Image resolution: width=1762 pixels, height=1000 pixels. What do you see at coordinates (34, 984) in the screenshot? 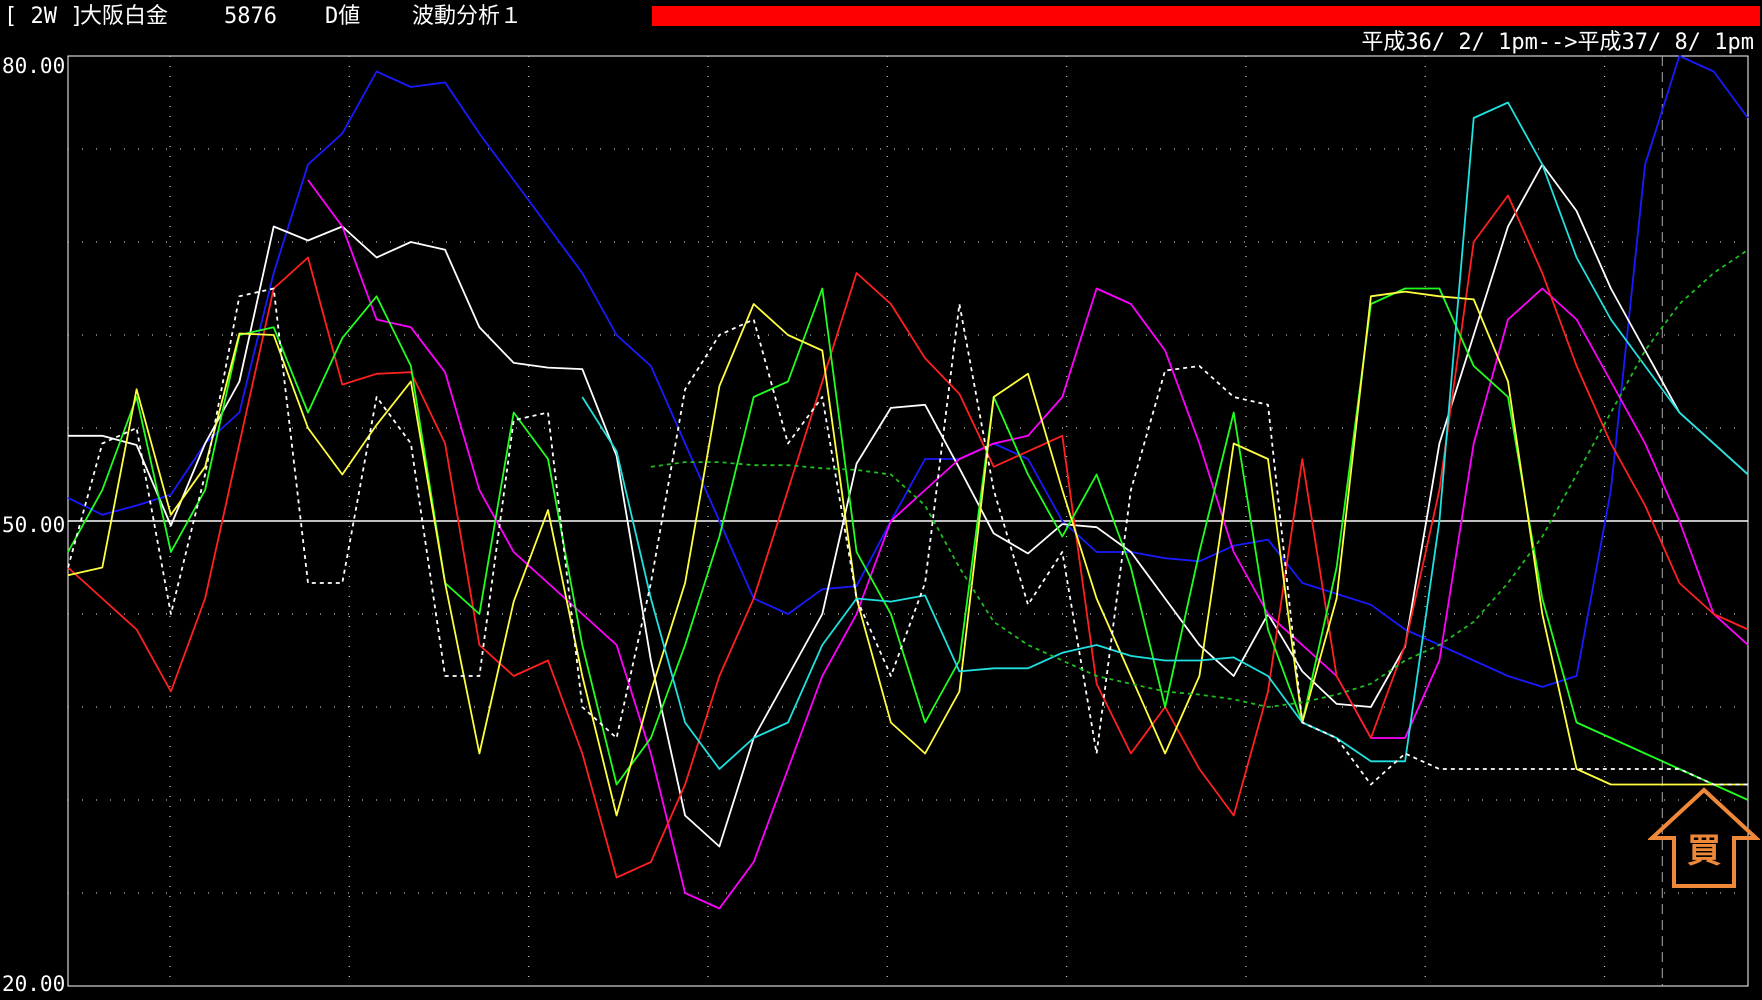
I see `y-tick-label: 20.00` at bounding box center [34, 984].